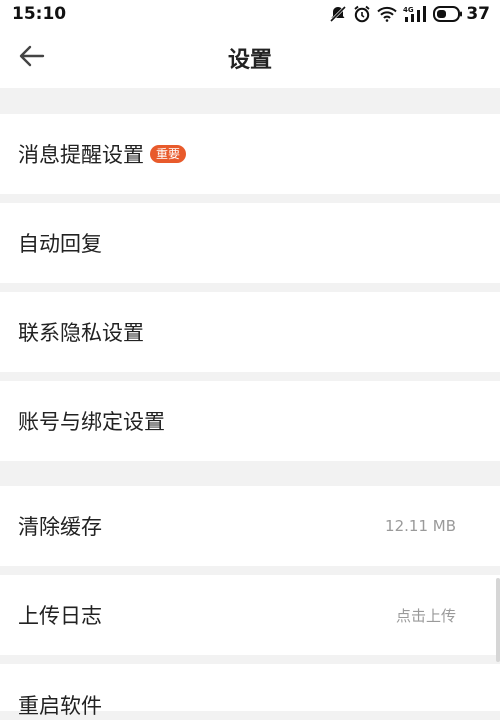 Image resolution: width=500 pixels, height=720 pixels. What do you see at coordinates (81, 155) in the screenshot?
I see `settings-item-label: 消息提醒设置` at bounding box center [81, 155].